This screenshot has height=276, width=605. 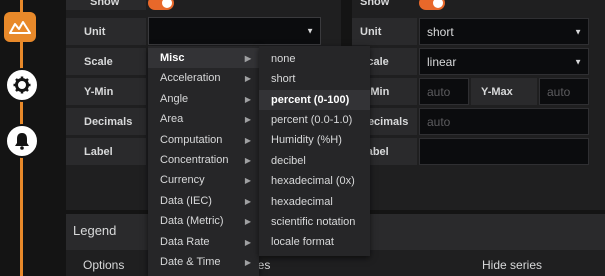 I want to click on left-decimals-labelbox: Decimals, so click(x=106, y=121).